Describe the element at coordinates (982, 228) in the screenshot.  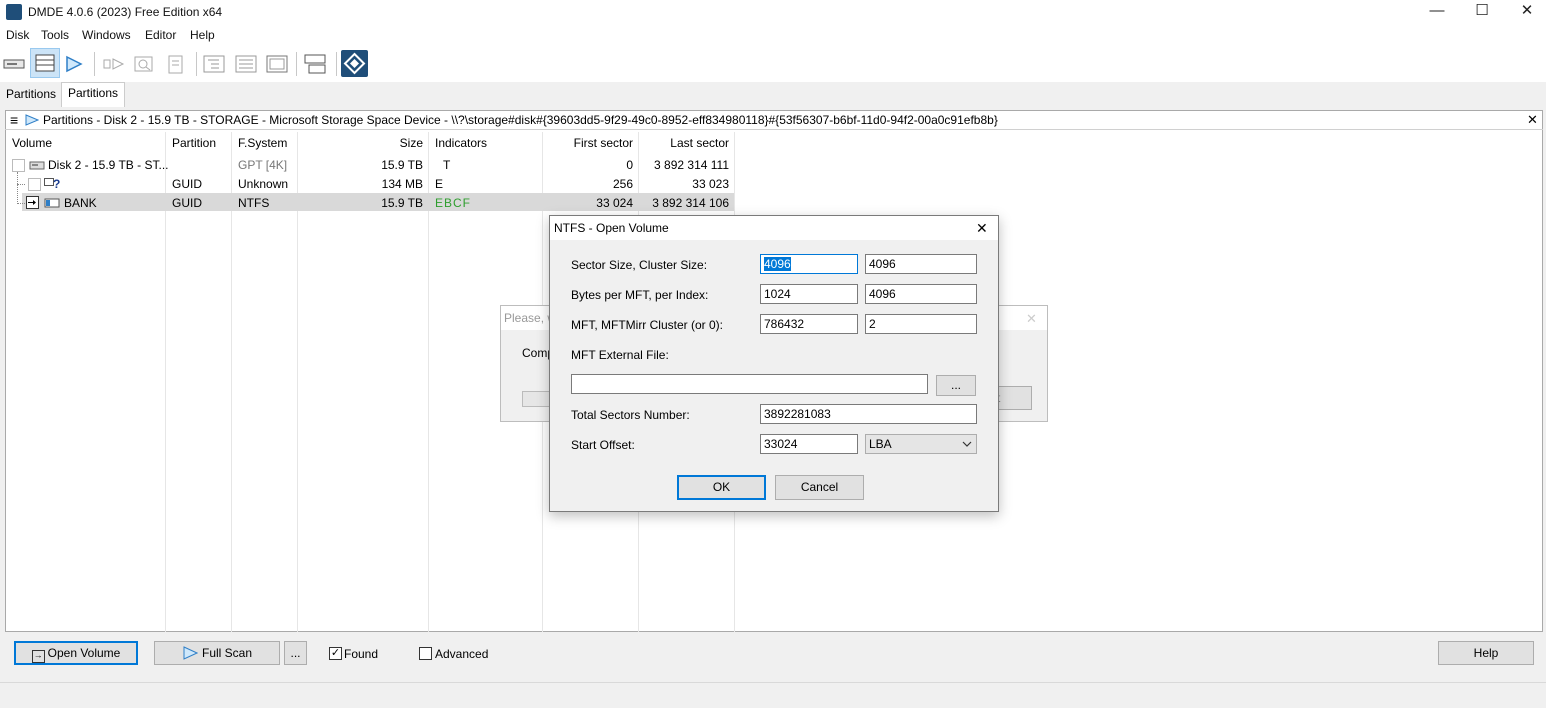
I see `dialog-close-icon: ✕` at that location.